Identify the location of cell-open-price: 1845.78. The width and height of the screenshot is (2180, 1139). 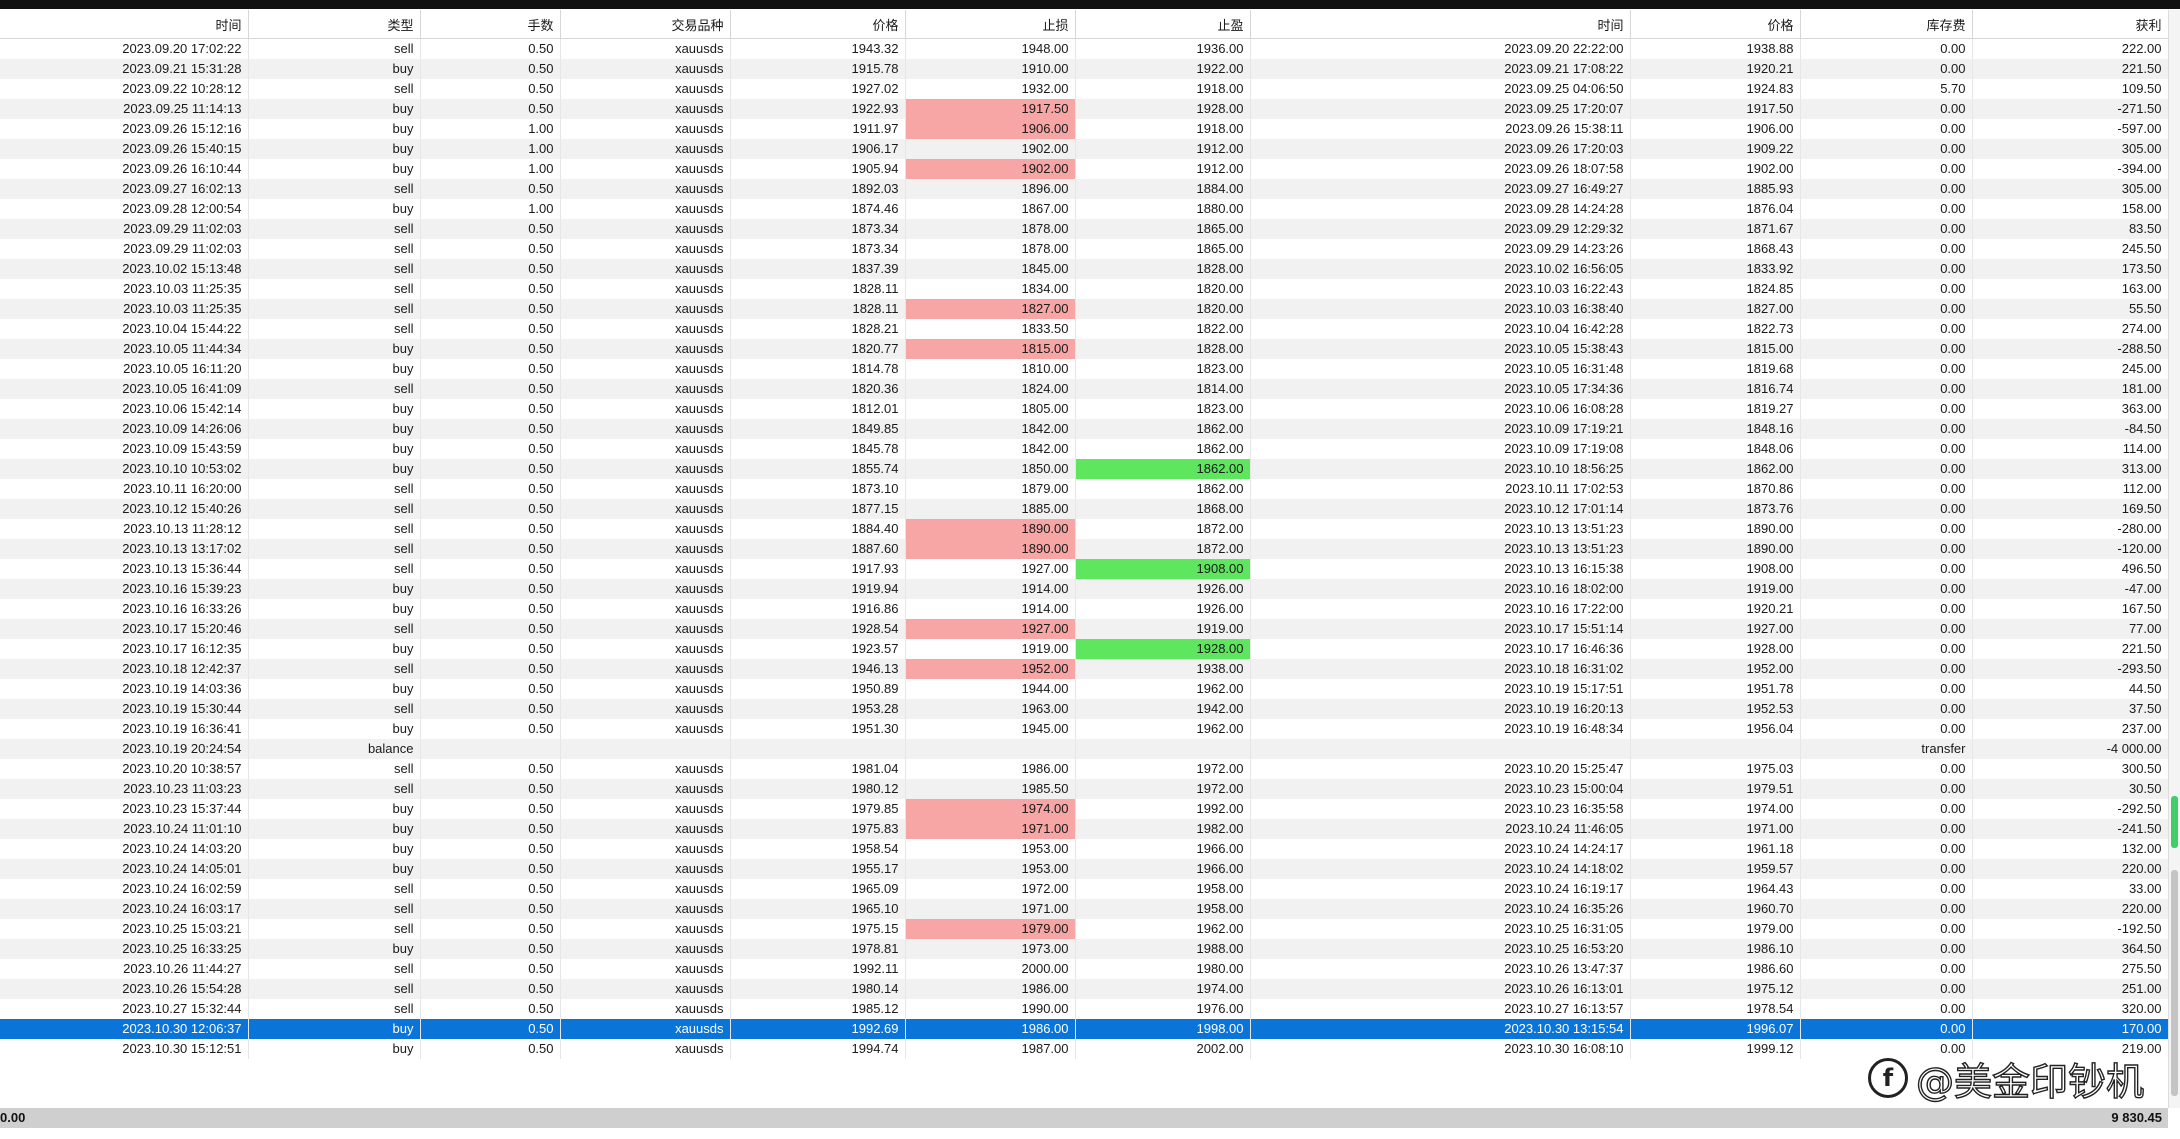
(818, 449).